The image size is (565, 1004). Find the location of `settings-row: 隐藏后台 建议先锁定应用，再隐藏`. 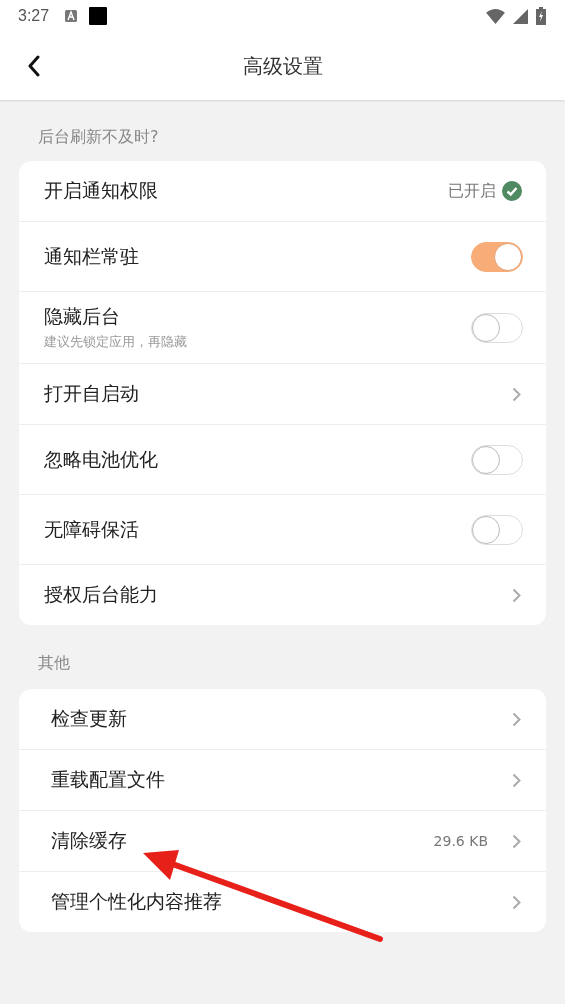

settings-row: 隐藏后台 建议先锁定应用，再隐藏 is located at coordinates (282, 327).